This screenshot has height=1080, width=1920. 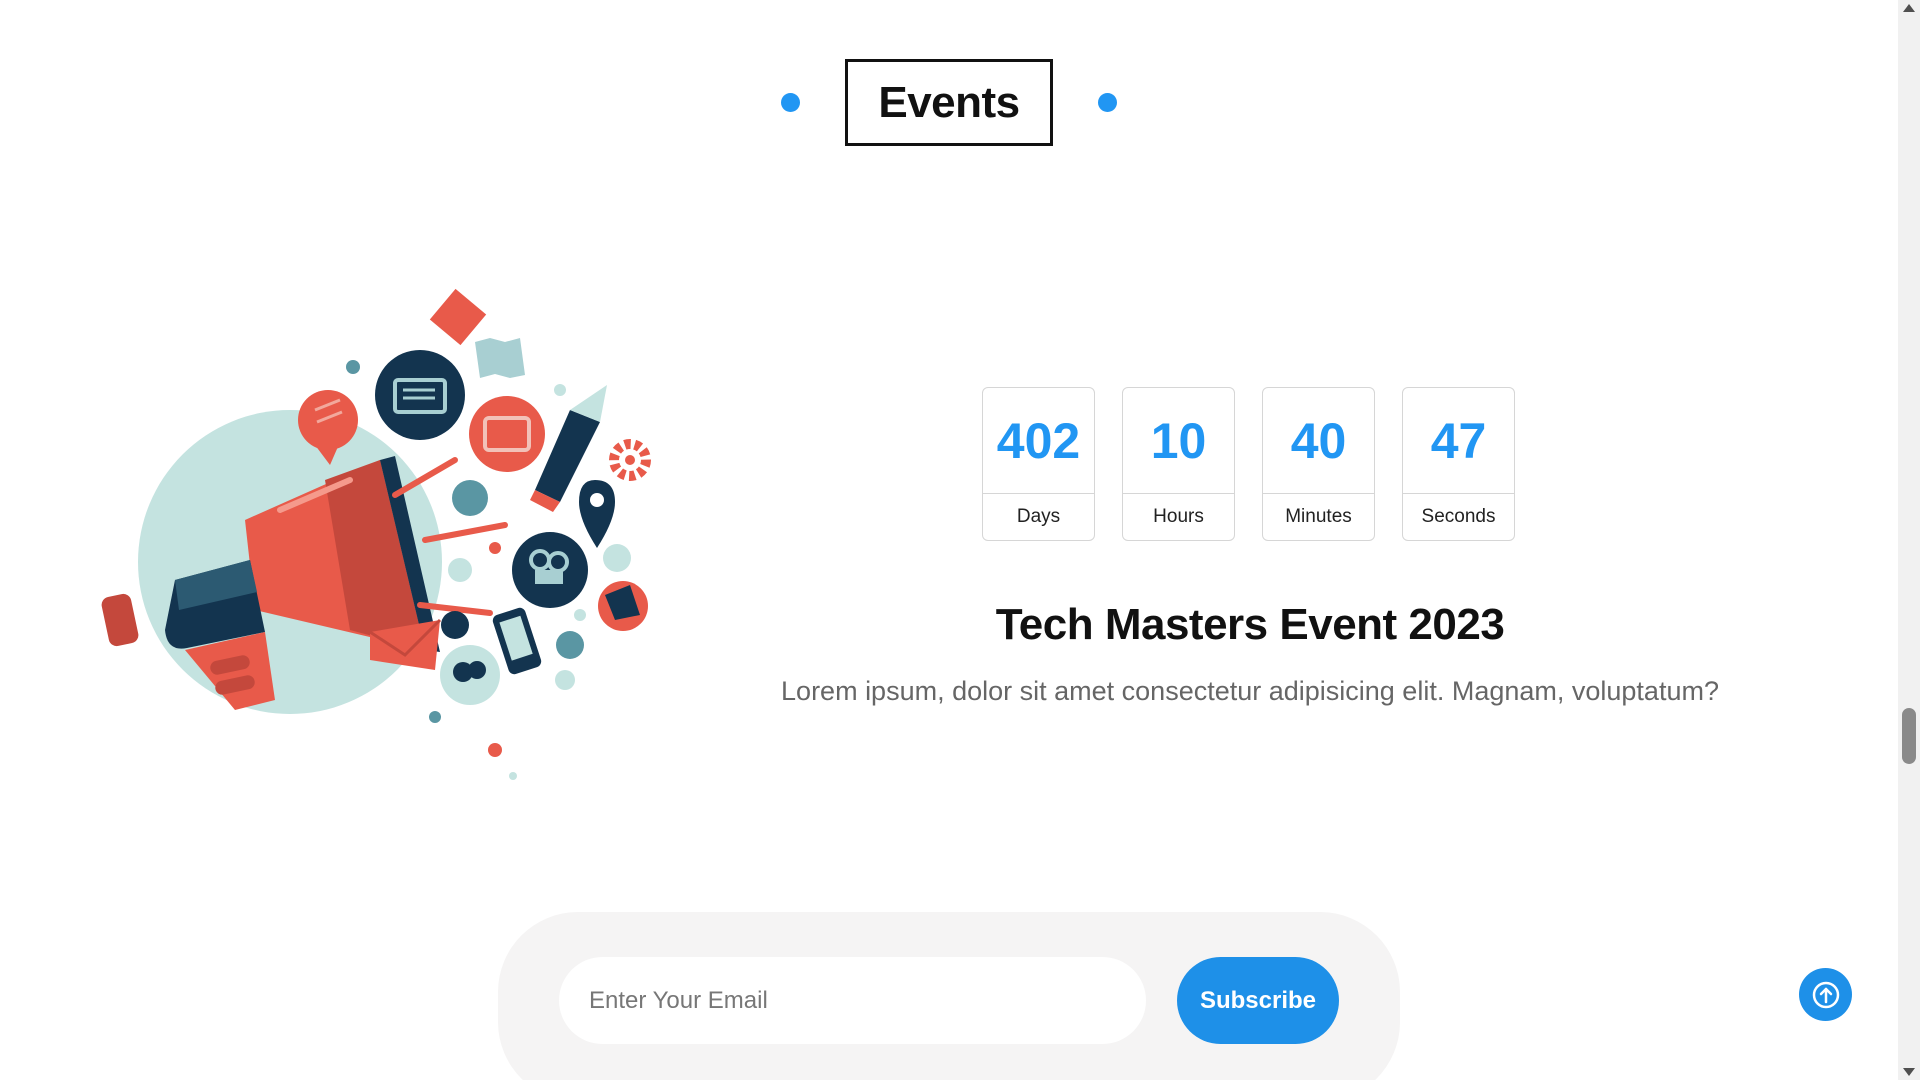 What do you see at coordinates (1178, 441) in the screenshot?
I see `countdown-hours-value: 10` at bounding box center [1178, 441].